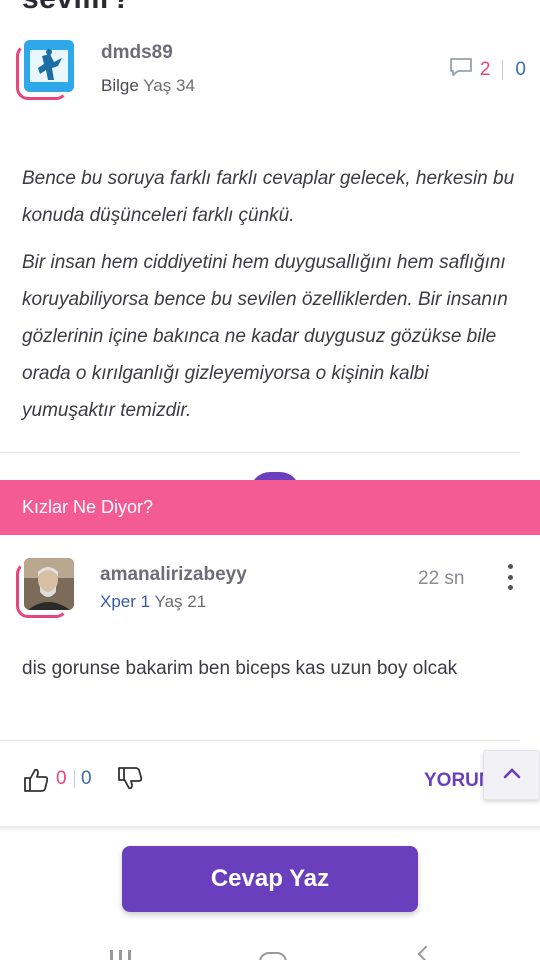 The width and height of the screenshot is (540, 960). I want to click on chevron-up-icon, so click(512, 775).